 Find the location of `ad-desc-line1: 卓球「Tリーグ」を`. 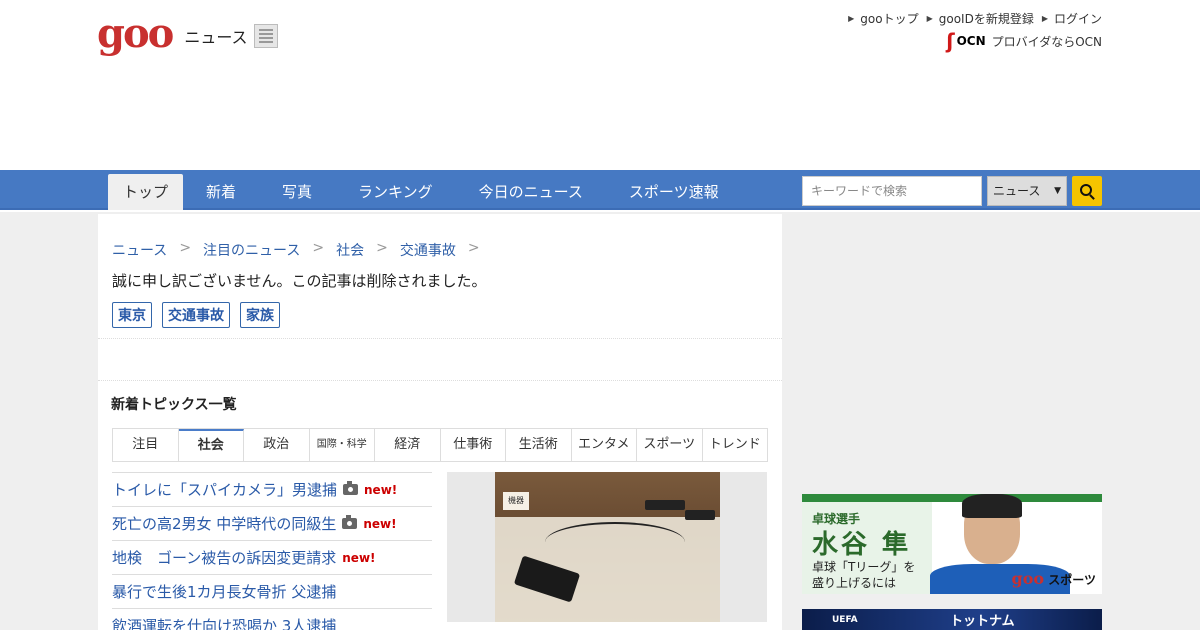

ad-desc-line1: 卓球「Tリーグ」を is located at coordinates (864, 567).